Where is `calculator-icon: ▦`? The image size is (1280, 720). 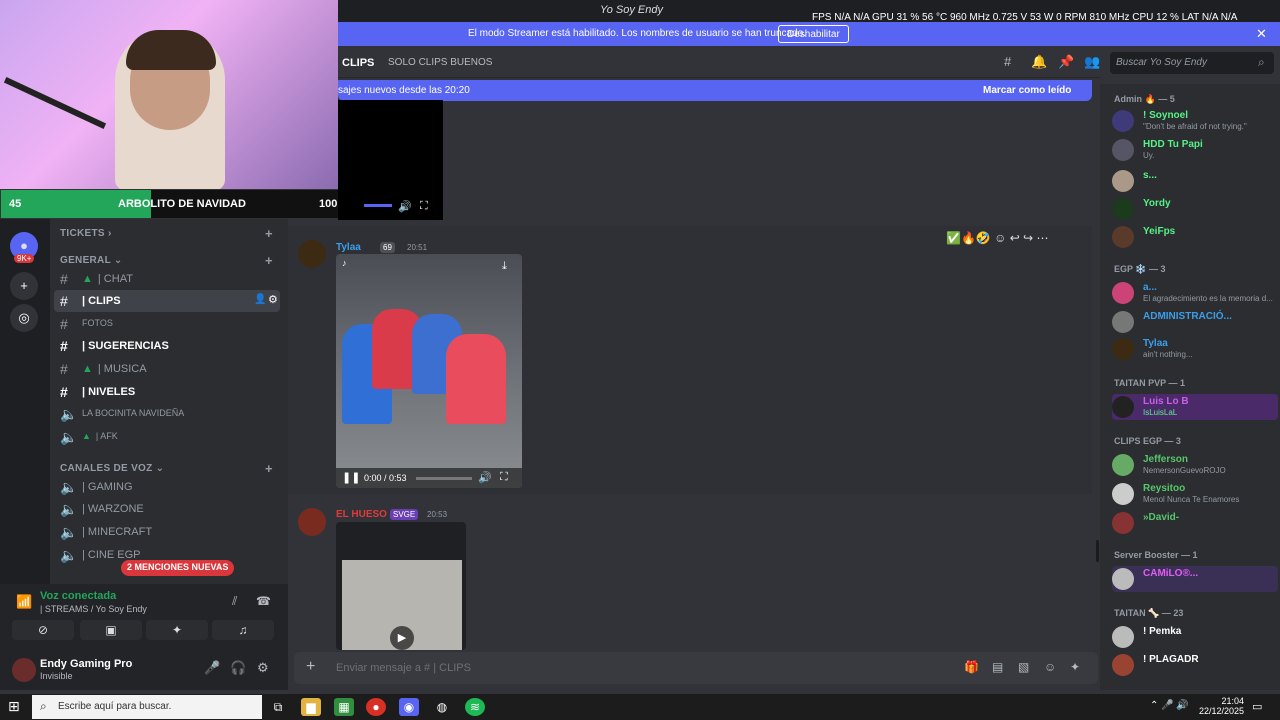
calculator-icon: ▦ is located at coordinates (344, 707).